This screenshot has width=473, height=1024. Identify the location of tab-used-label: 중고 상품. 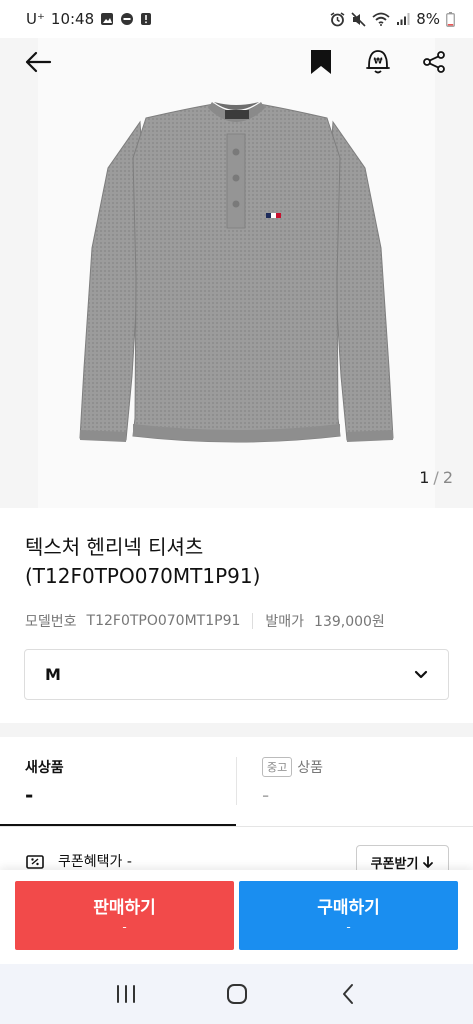
(292, 767).